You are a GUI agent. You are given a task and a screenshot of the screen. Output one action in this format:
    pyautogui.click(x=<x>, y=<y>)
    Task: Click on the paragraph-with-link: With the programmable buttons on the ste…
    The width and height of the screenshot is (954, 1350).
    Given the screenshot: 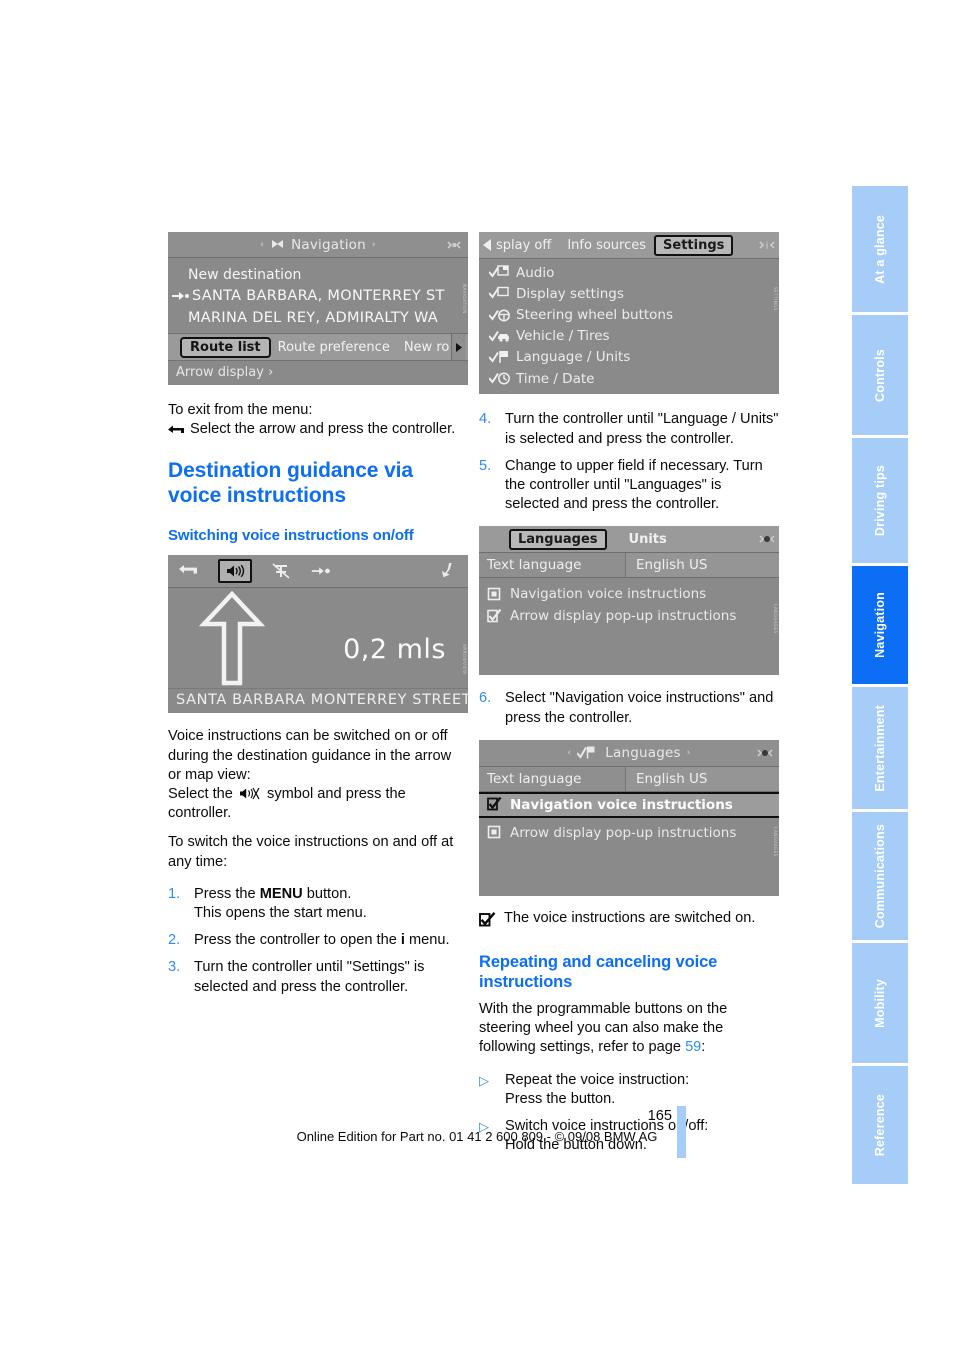 What is the action you would take?
    pyautogui.click(x=629, y=1029)
    